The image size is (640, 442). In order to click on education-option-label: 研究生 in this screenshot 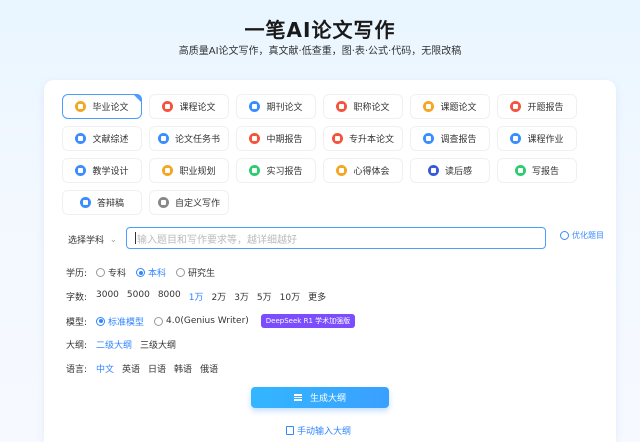, I will do `click(202, 274)`.